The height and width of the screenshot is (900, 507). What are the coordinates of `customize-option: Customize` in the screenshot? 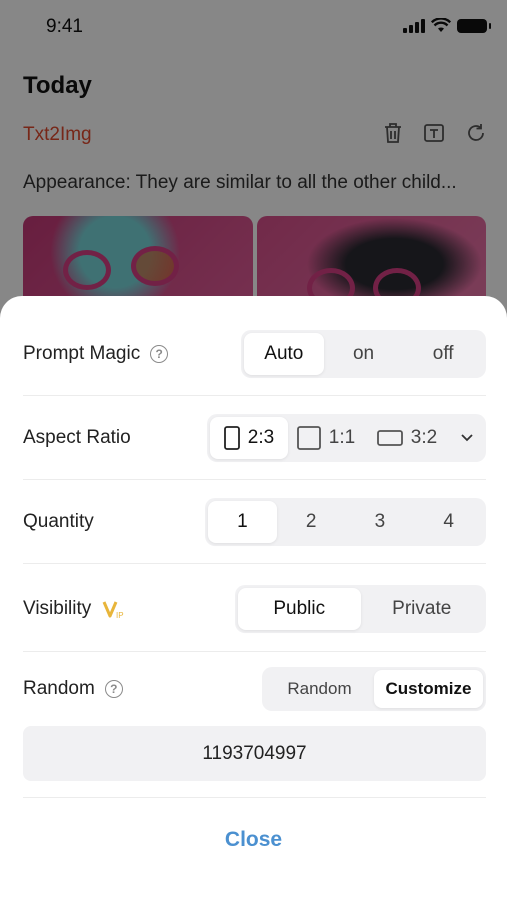 It's located at (428, 689).